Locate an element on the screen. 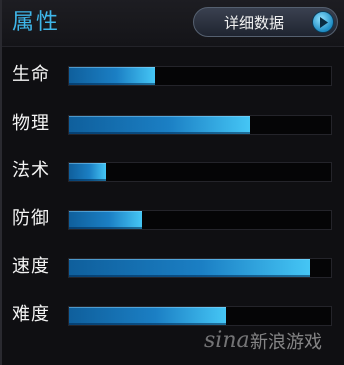 The width and height of the screenshot is (344, 365). play-arrow-icon is located at coordinates (323, 22).